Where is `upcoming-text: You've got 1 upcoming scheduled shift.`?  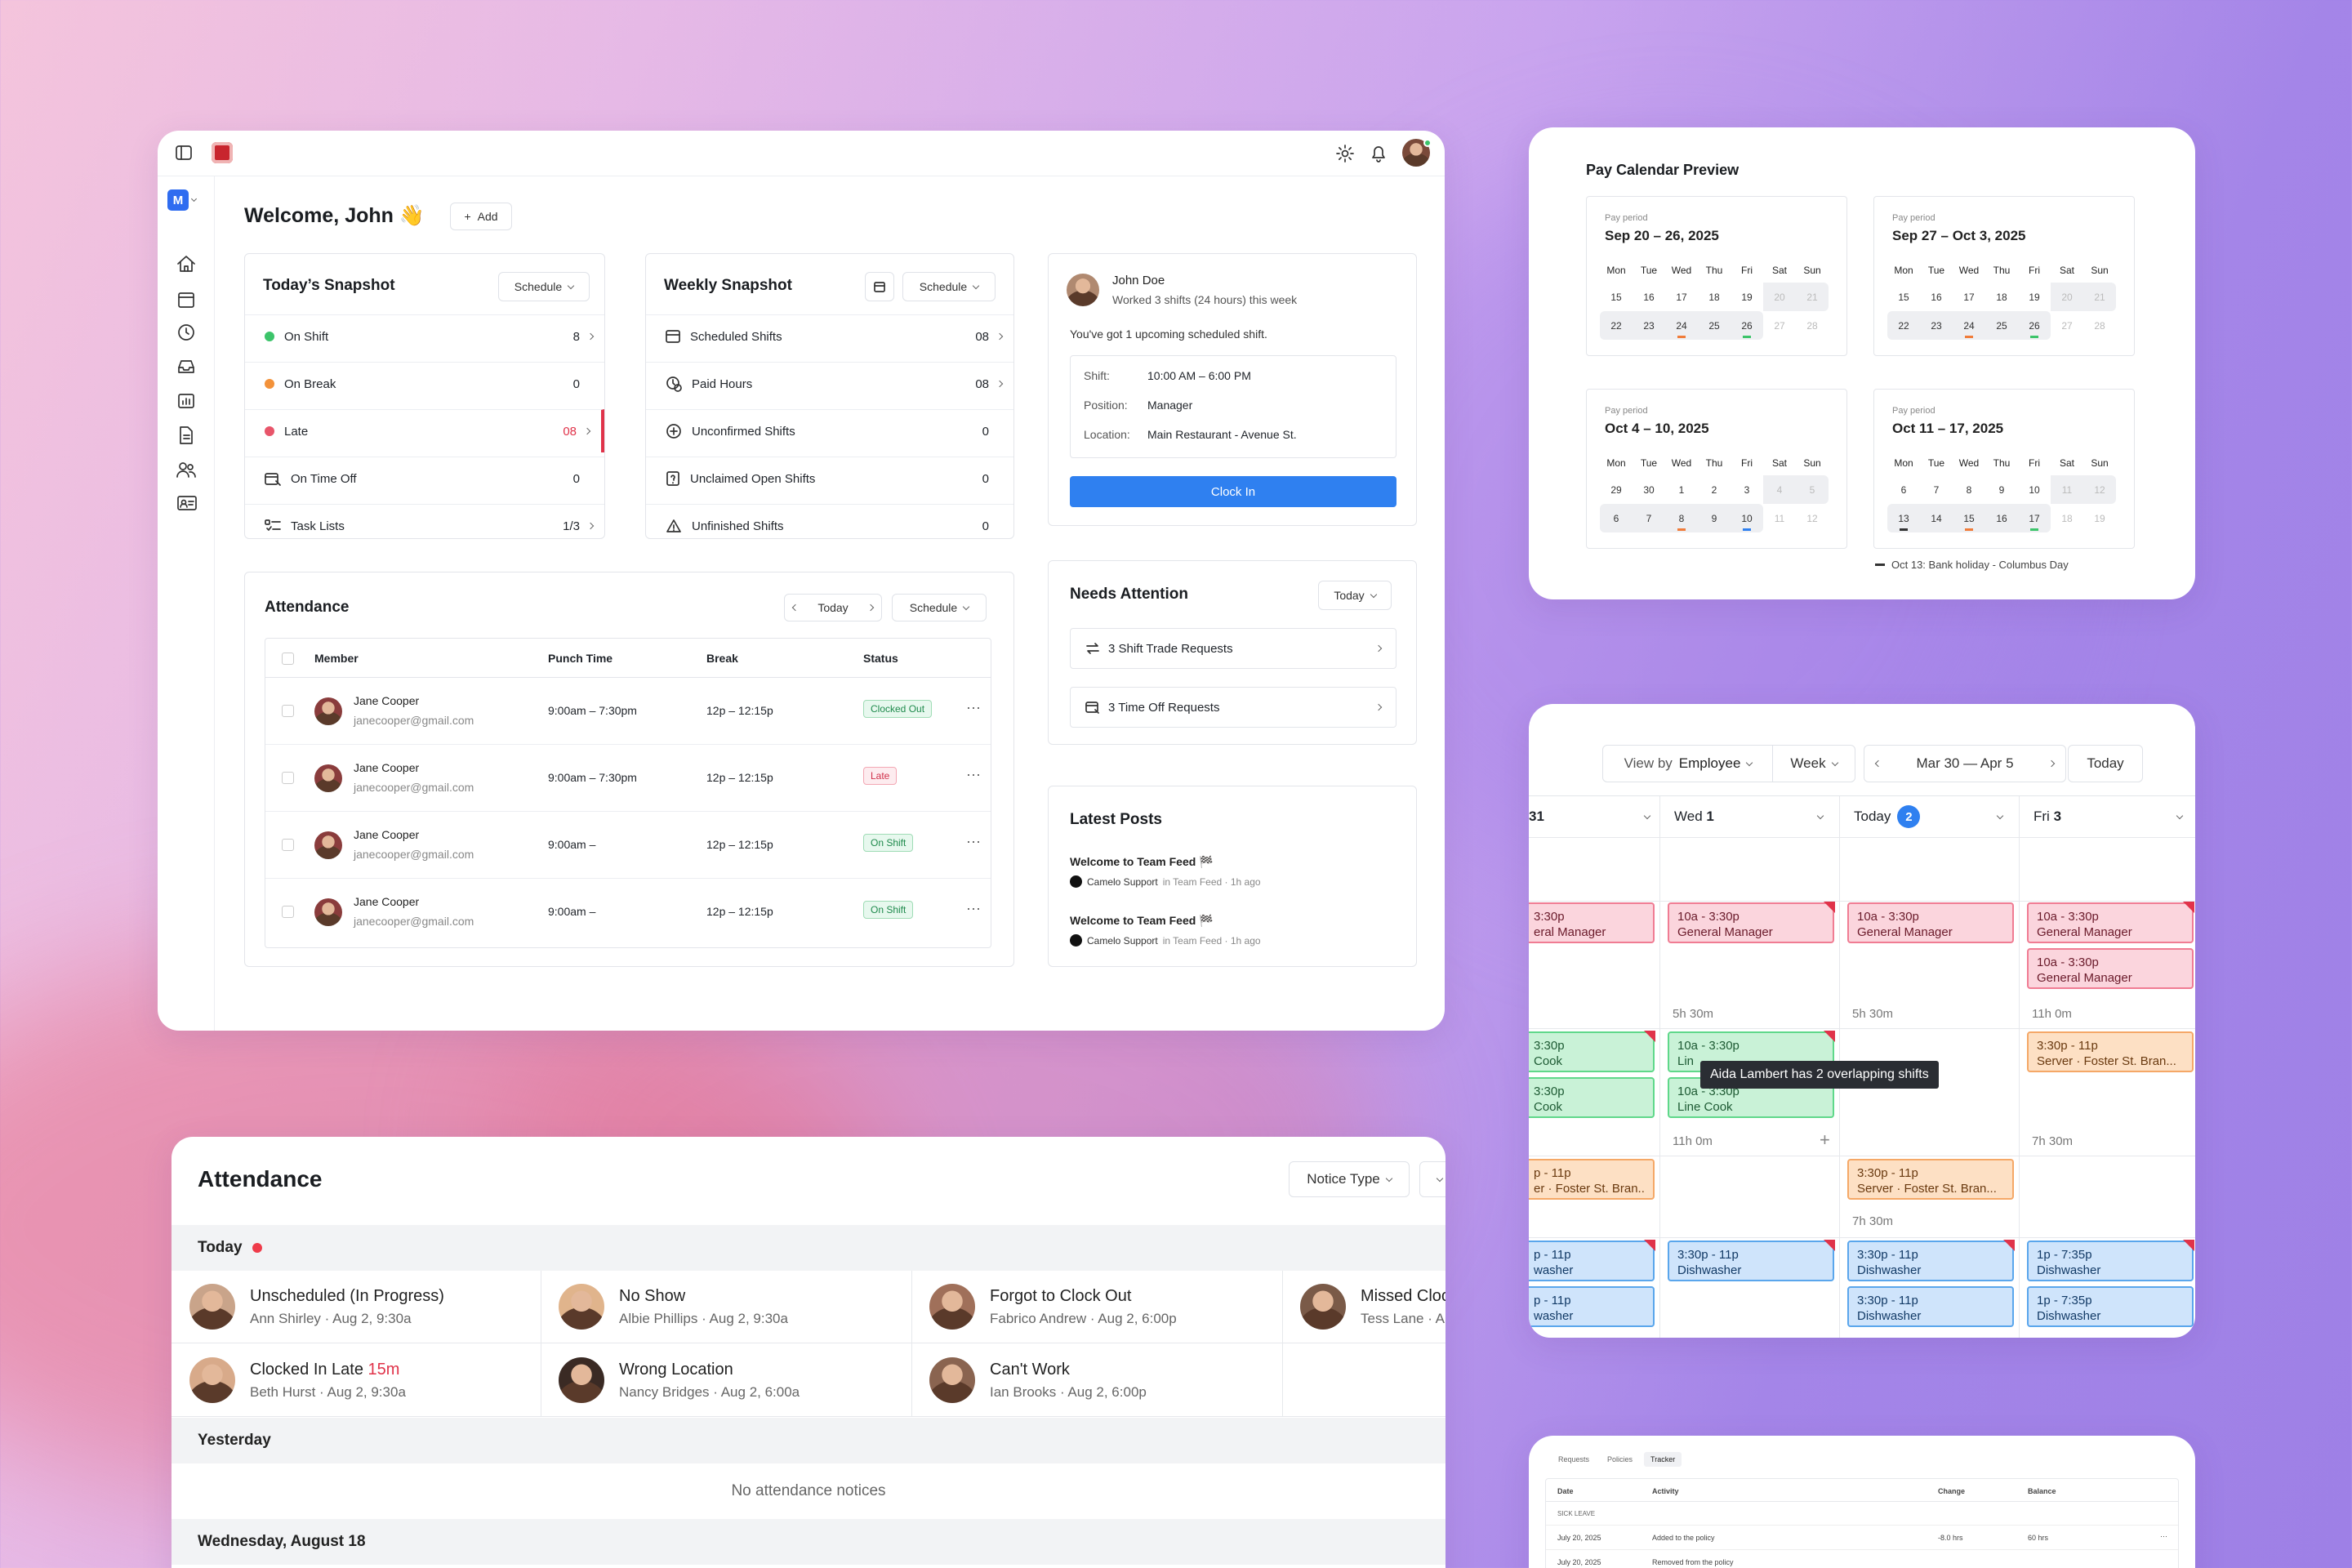
upcoming-text: You've got 1 upcoming scheduled shift. is located at coordinates (1168, 334).